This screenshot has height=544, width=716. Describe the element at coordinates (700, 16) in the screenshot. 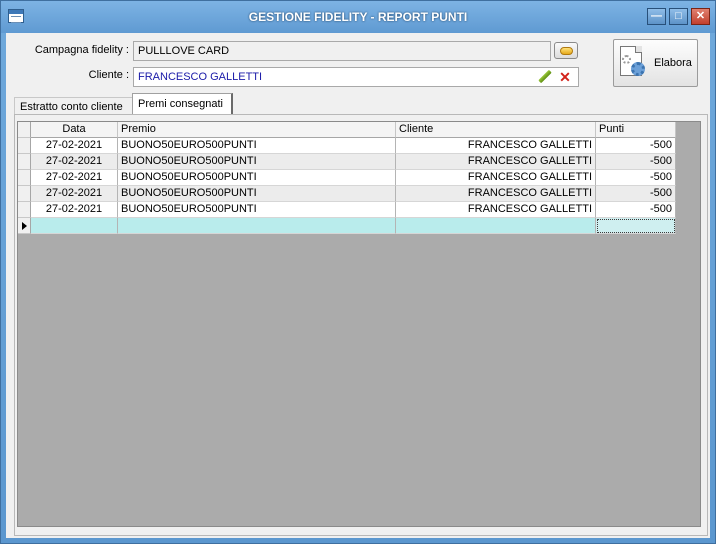

I see `close-button: ✕` at that location.